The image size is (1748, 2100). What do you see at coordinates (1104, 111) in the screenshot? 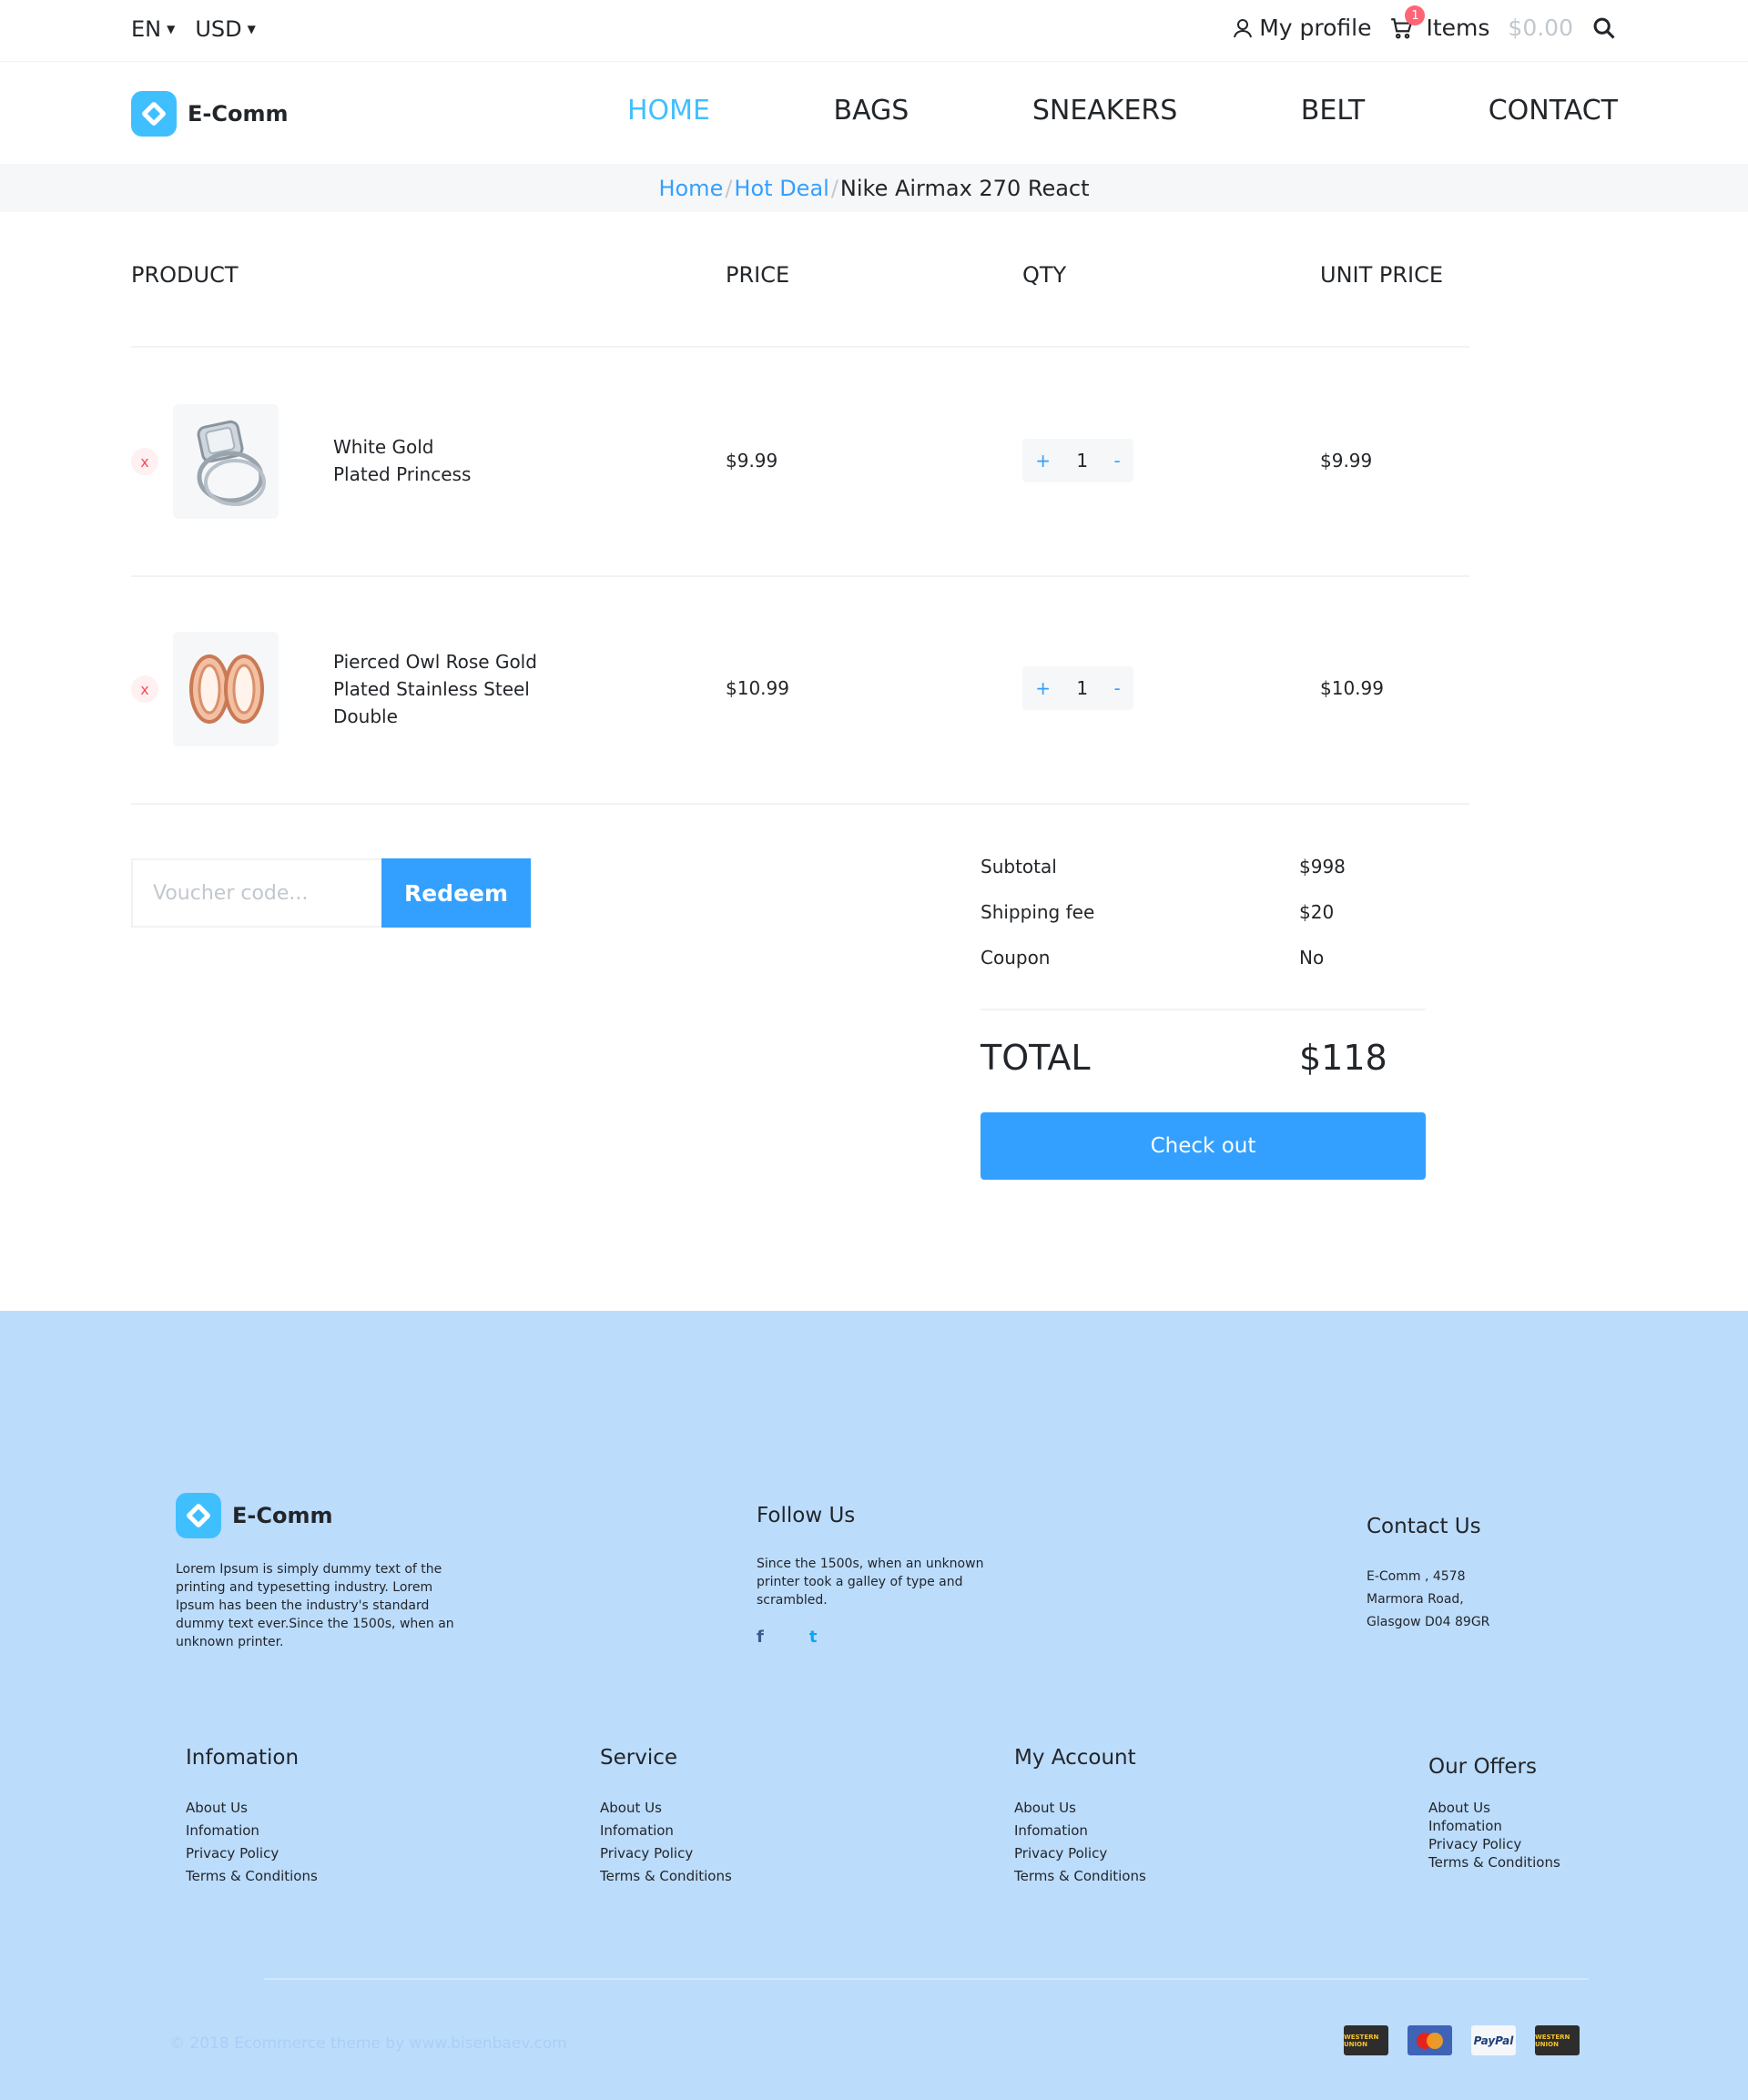
I see `nav-item-sneakers: SNEAKERS` at bounding box center [1104, 111].